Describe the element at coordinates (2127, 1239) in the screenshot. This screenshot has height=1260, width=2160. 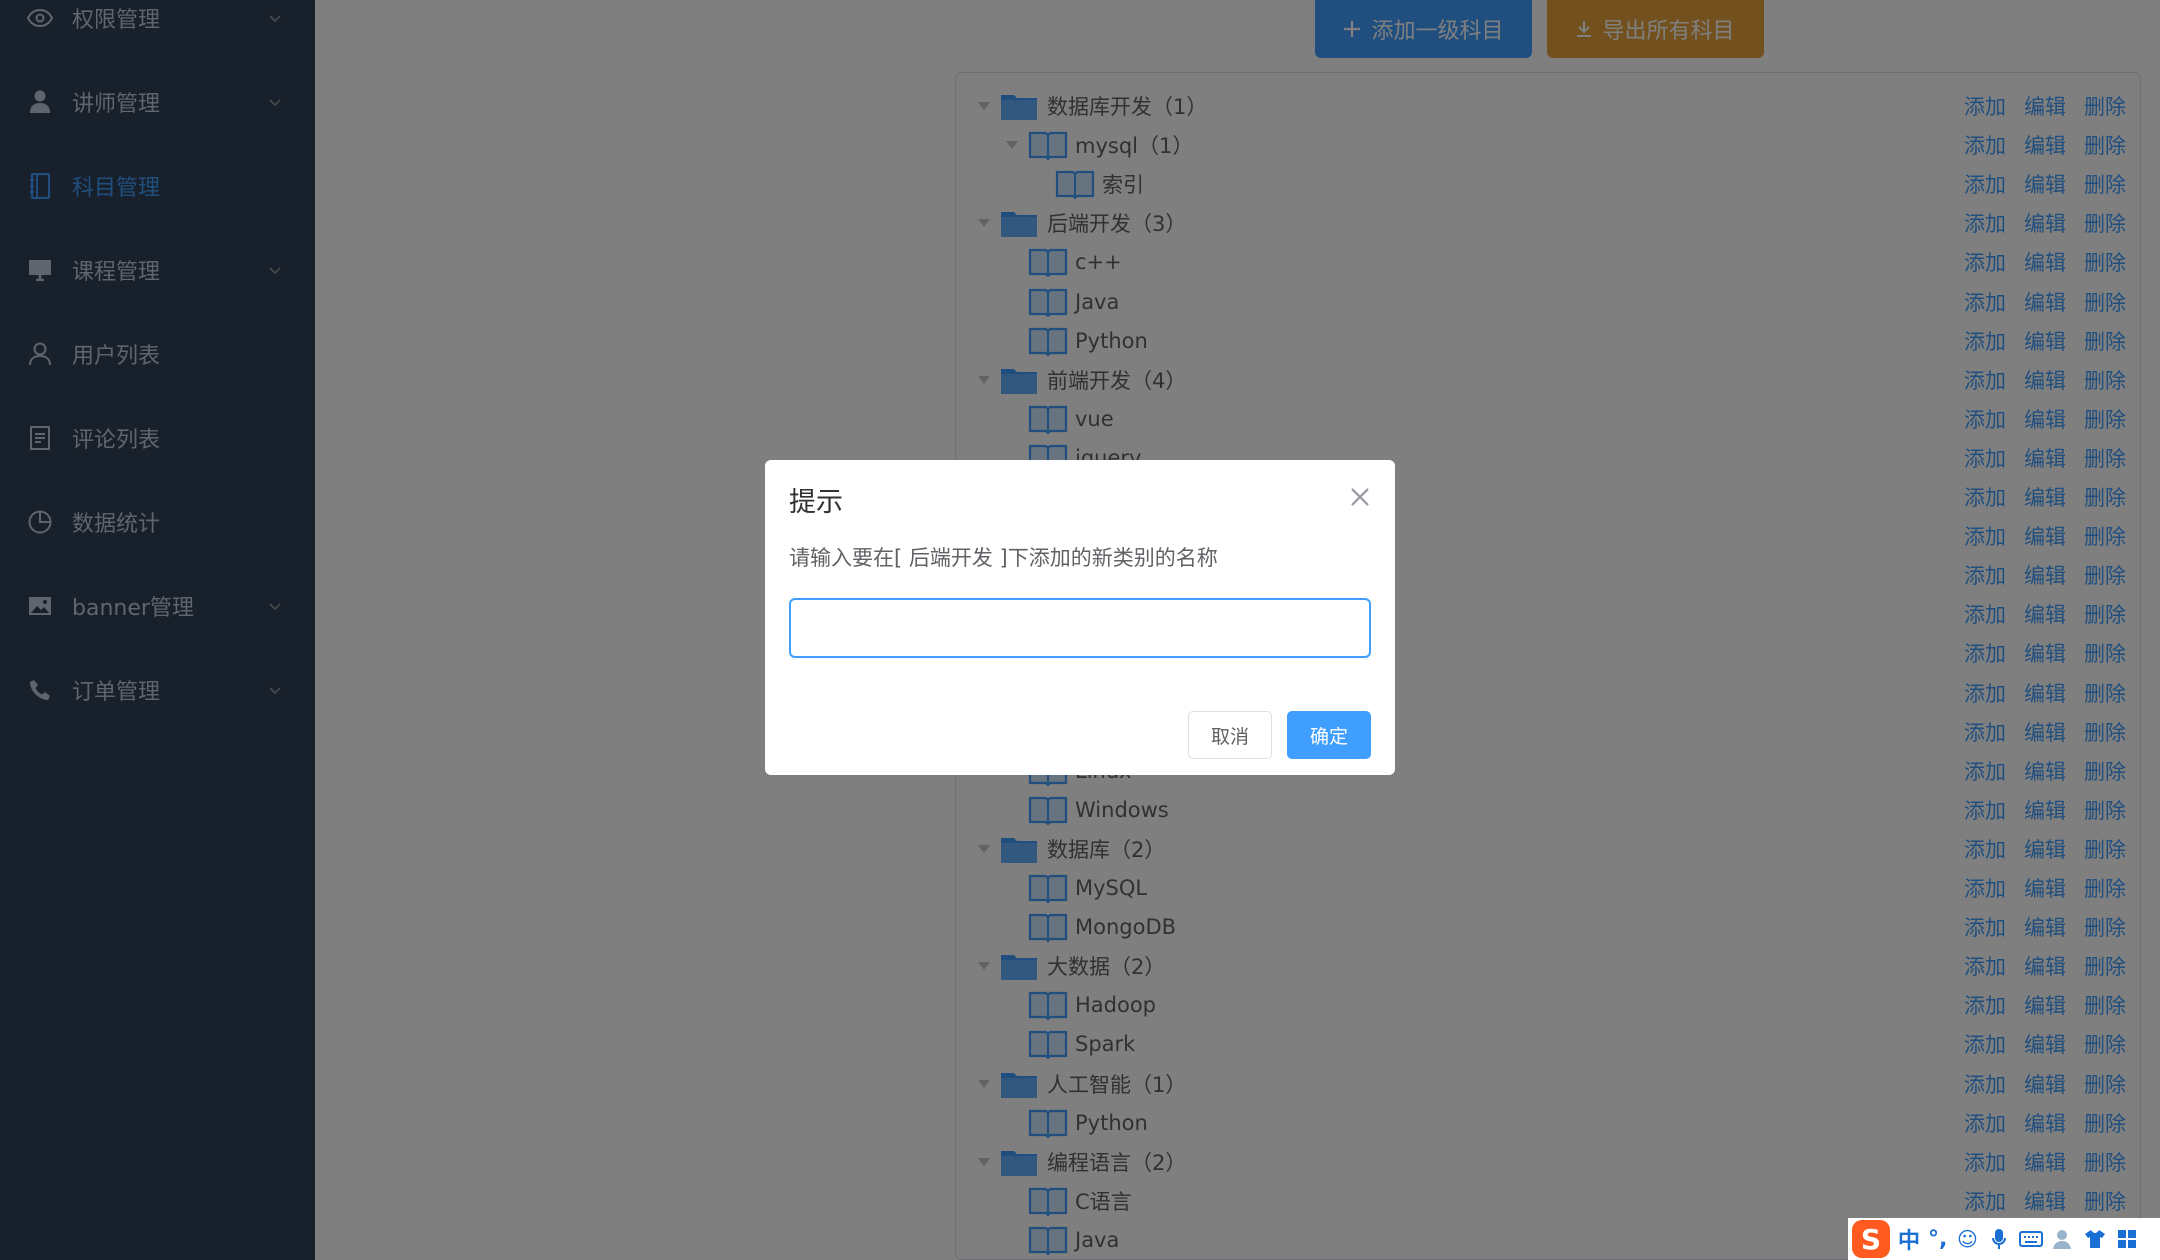
I see `toolbox-grid-icon` at that location.